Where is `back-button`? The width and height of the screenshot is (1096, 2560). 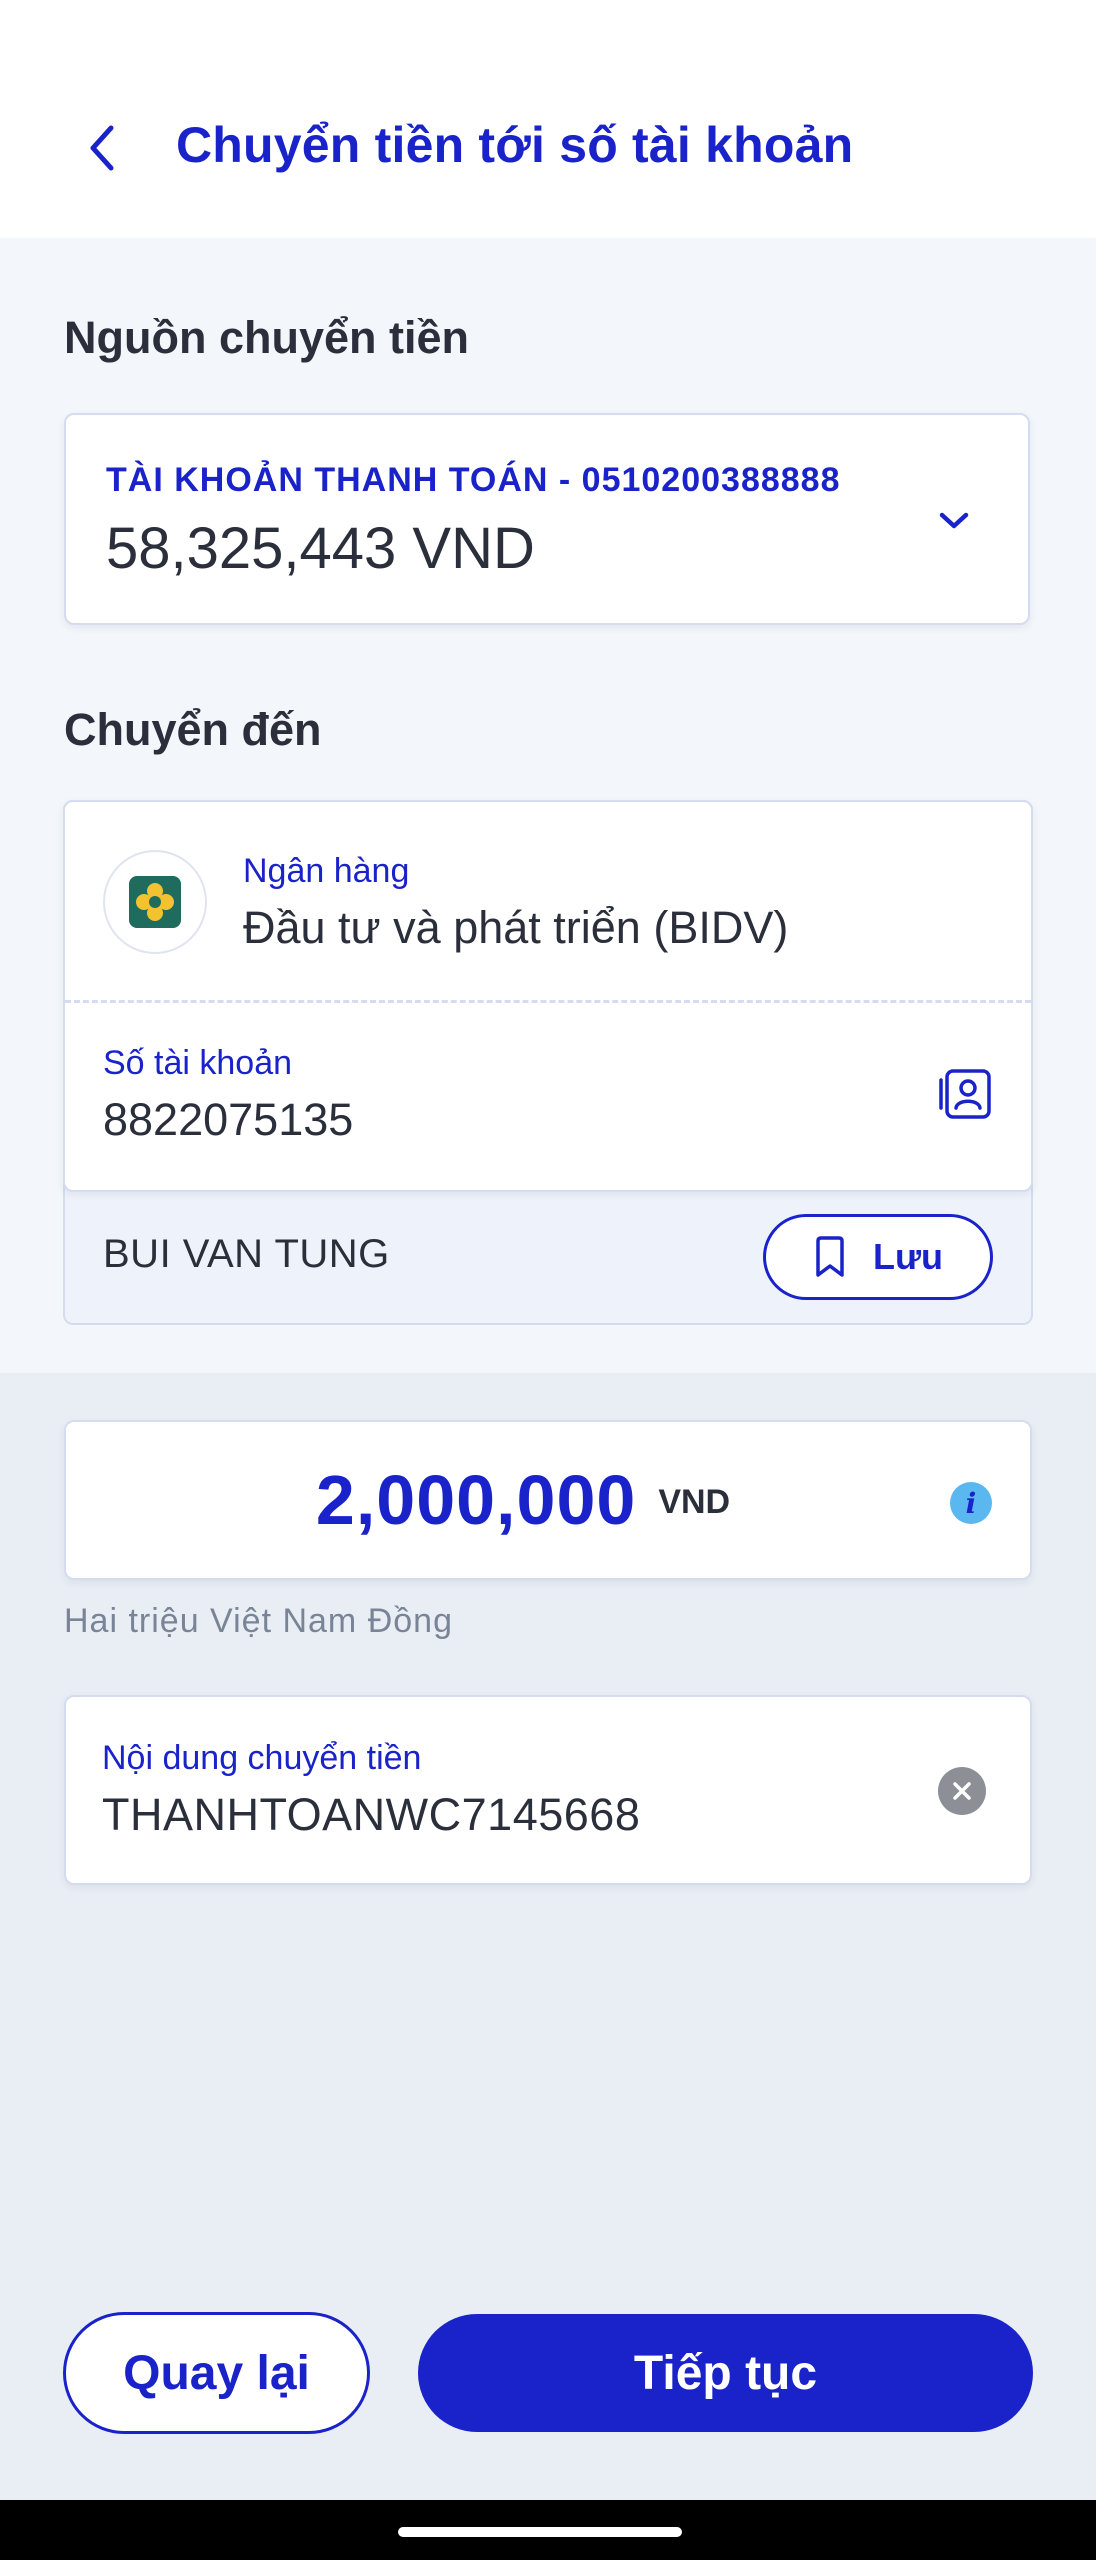
back-button is located at coordinates (102, 148).